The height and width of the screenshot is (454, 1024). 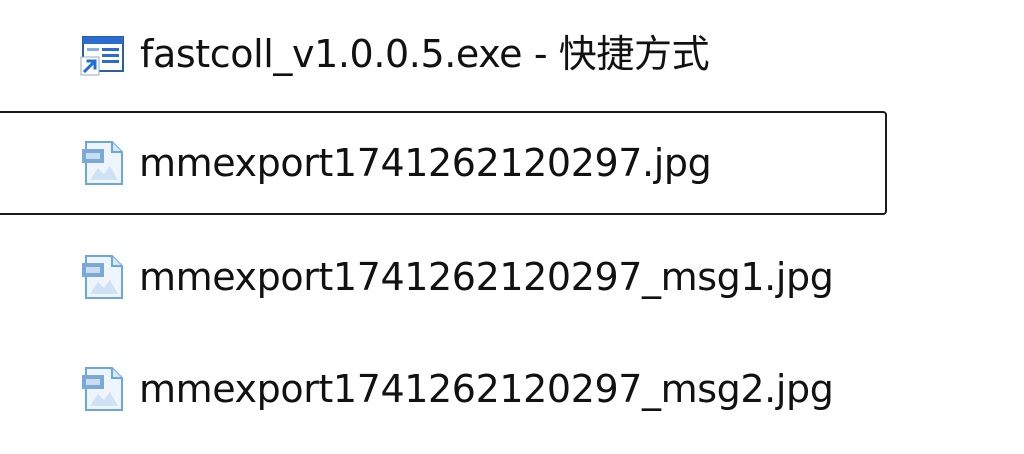 I want to click on file-name: mmexport1741262120297.jpg, so click(x=425, y=163).